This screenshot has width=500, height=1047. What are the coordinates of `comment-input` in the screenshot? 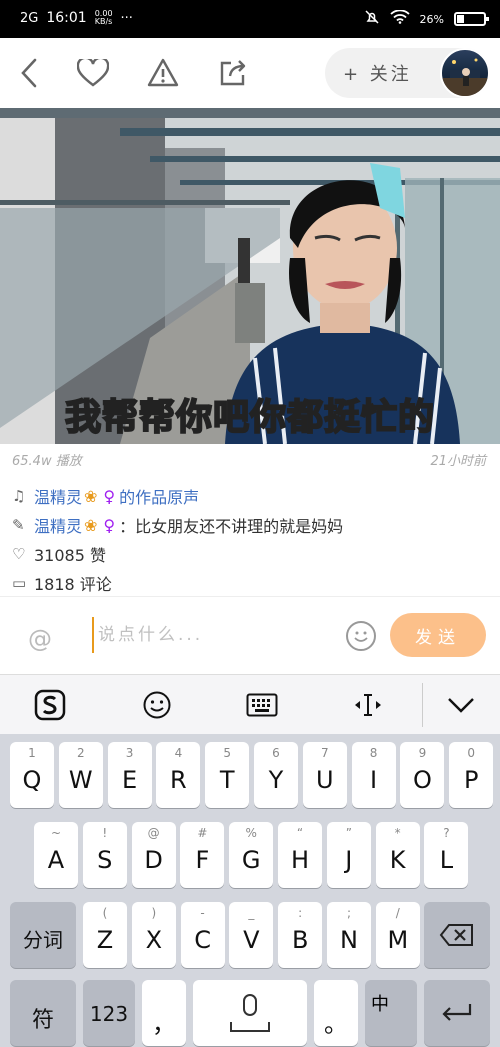 It's located at (212, 635).